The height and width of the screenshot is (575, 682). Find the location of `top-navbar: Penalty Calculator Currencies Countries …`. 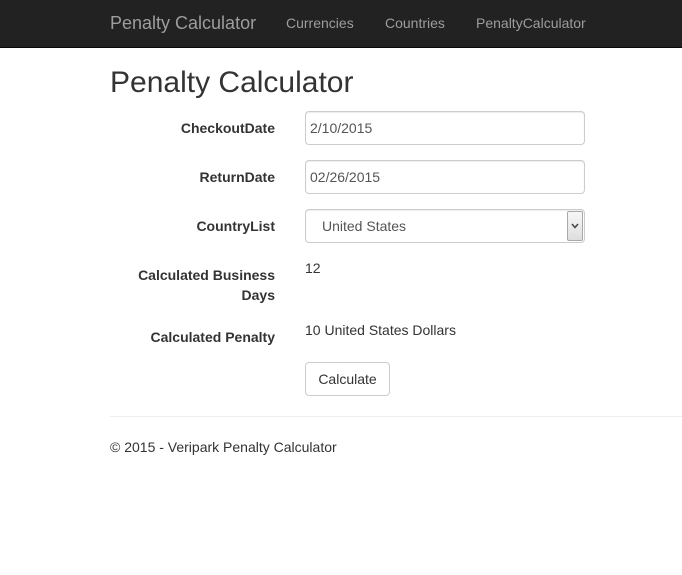

top-navbar: Penalty Calculator Currencies Countries … is located at coordinates (341, 24).